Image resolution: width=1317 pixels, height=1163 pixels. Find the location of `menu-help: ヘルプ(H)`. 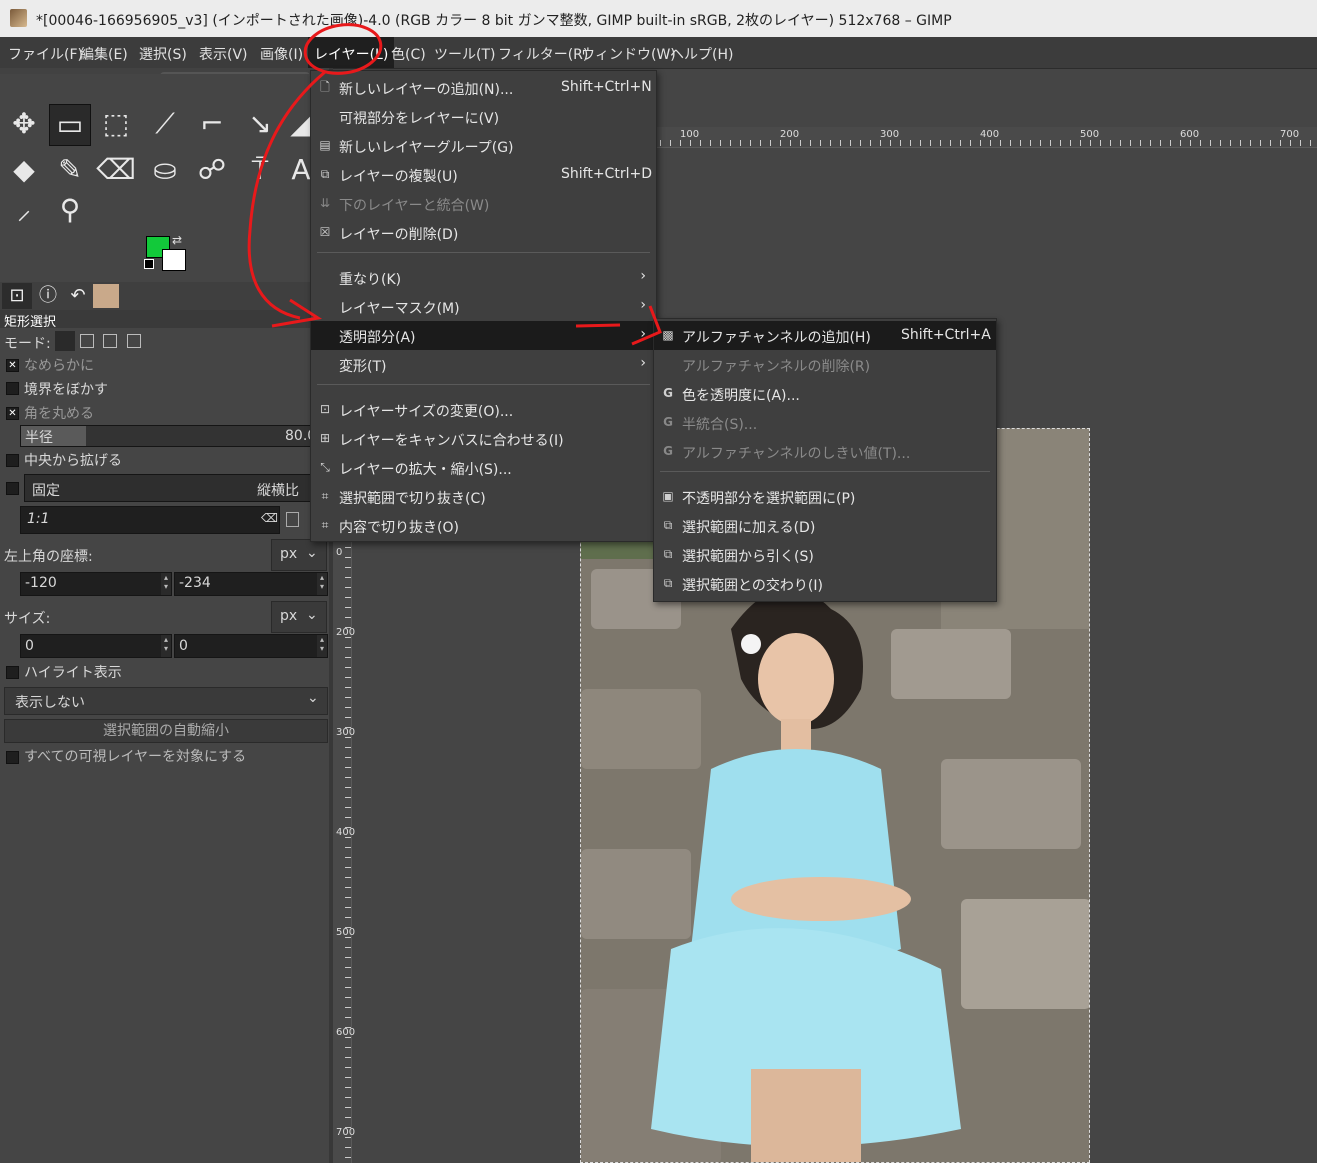

menu-help: ヘルプ(H) is located at coordinates (701, 54).